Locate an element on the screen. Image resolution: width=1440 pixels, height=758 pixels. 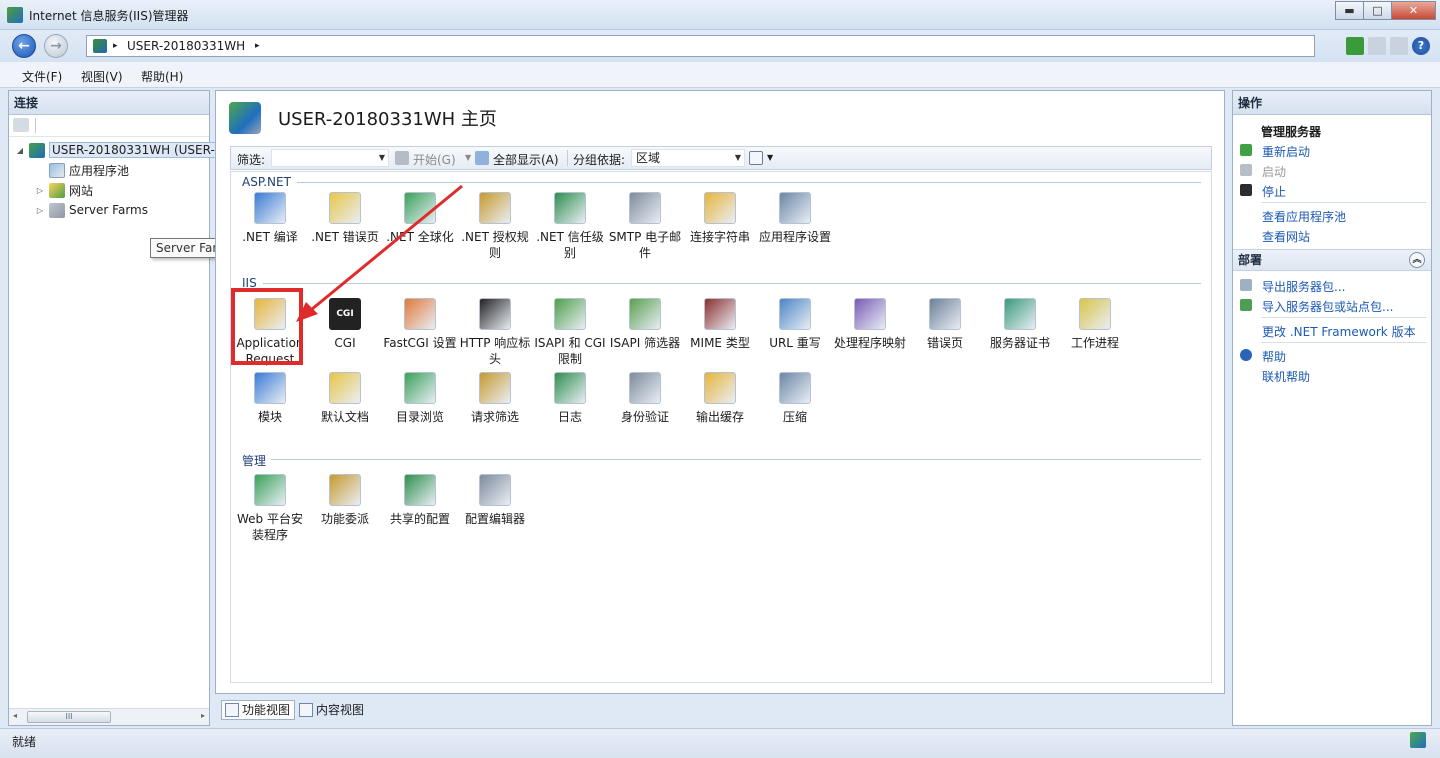
menu-view: 视图(V) is located at coordinates (102, 76).